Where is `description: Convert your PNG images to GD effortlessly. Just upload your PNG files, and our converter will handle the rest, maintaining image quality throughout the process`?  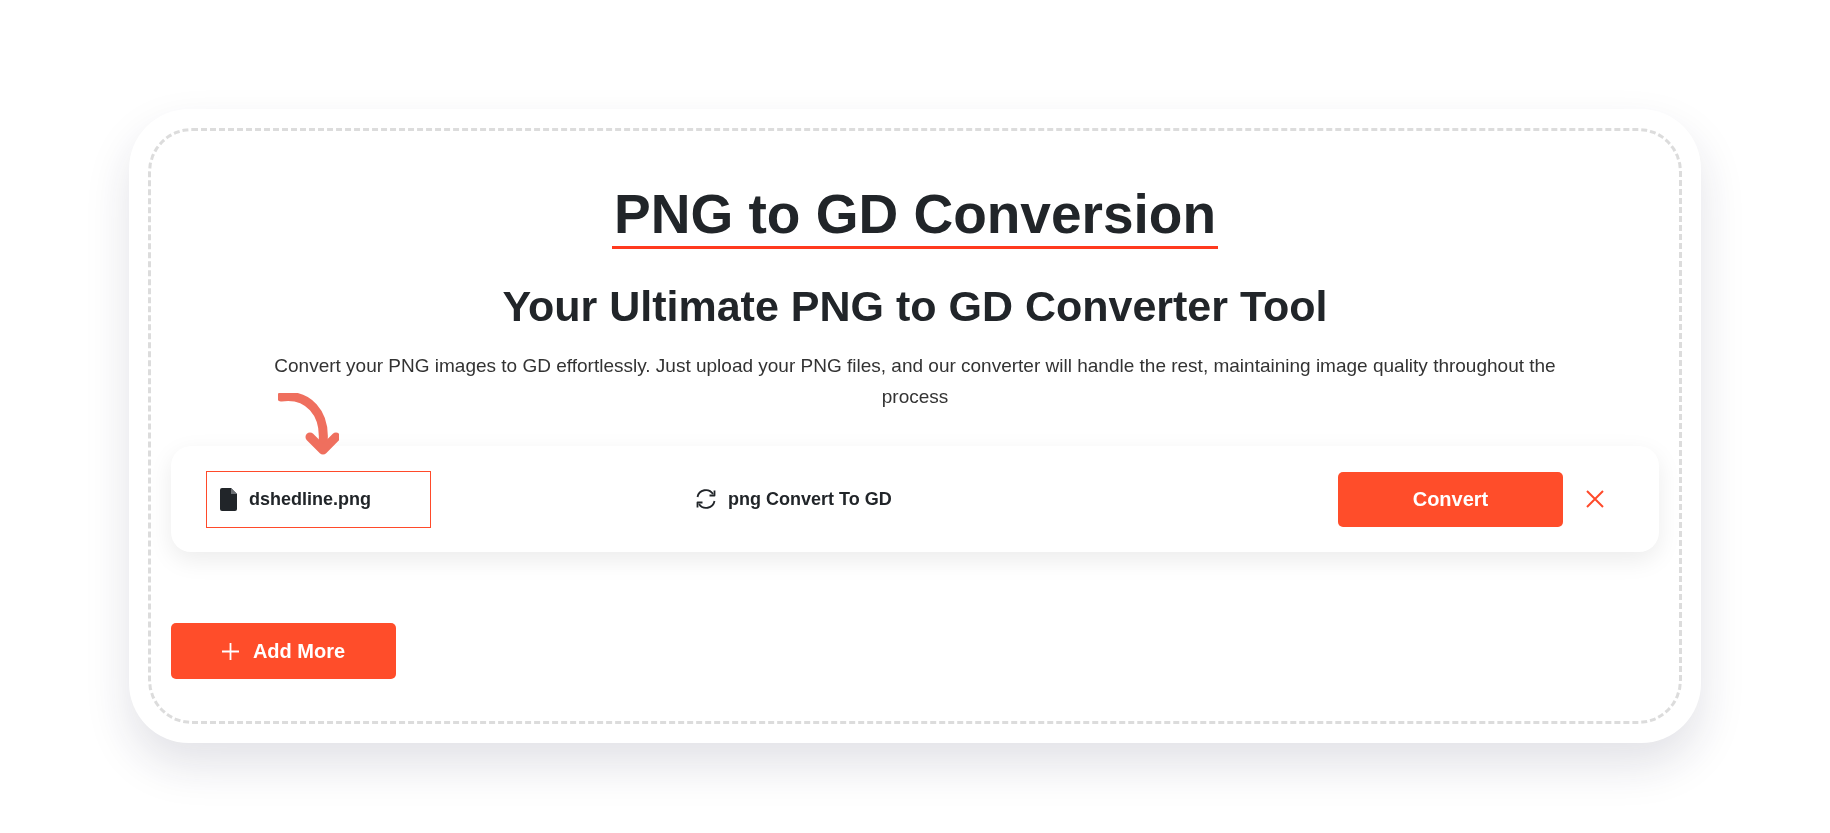
description: Convert your PNG images to GD effortlessly. Just upload your PNG files, and our converter will handle the rest, maintaining image quality throughout the process is located at coordinates (915, 381).